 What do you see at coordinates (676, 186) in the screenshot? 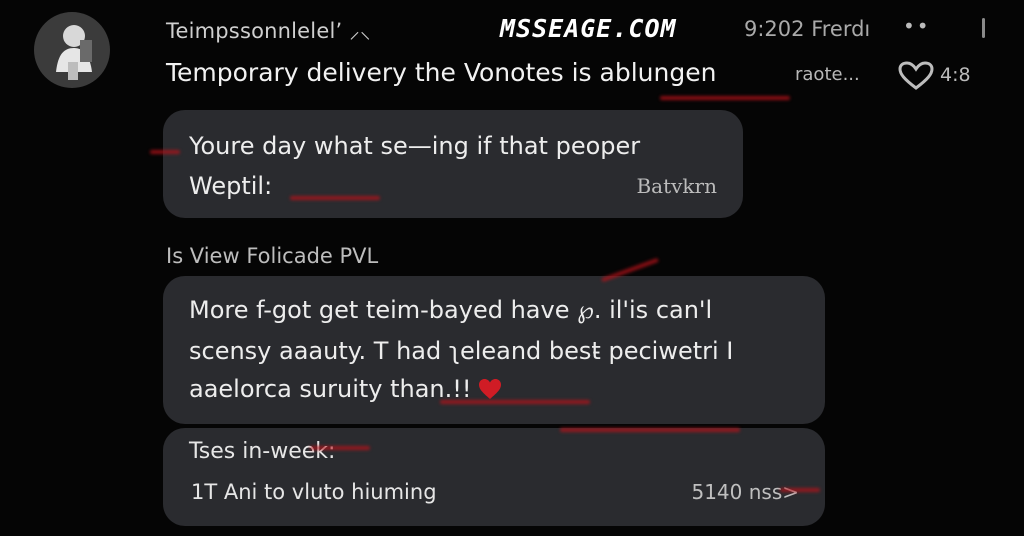
I see `message-signature: Batvkrn` at bounding box center [676, 186].